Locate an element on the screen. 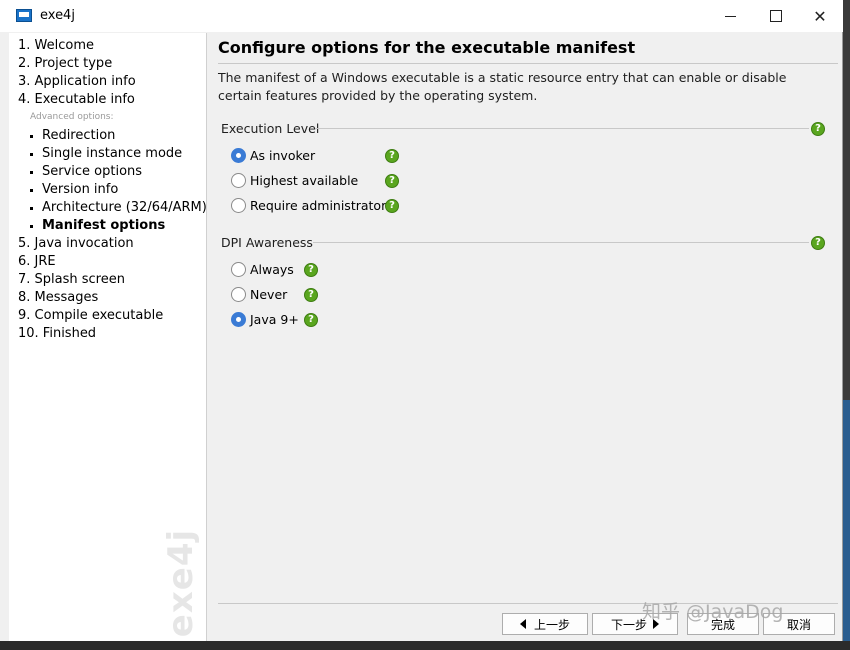 The height and width of the screenshot is (650, 850). substep-label: Service options is located at coordinates (92, 171).